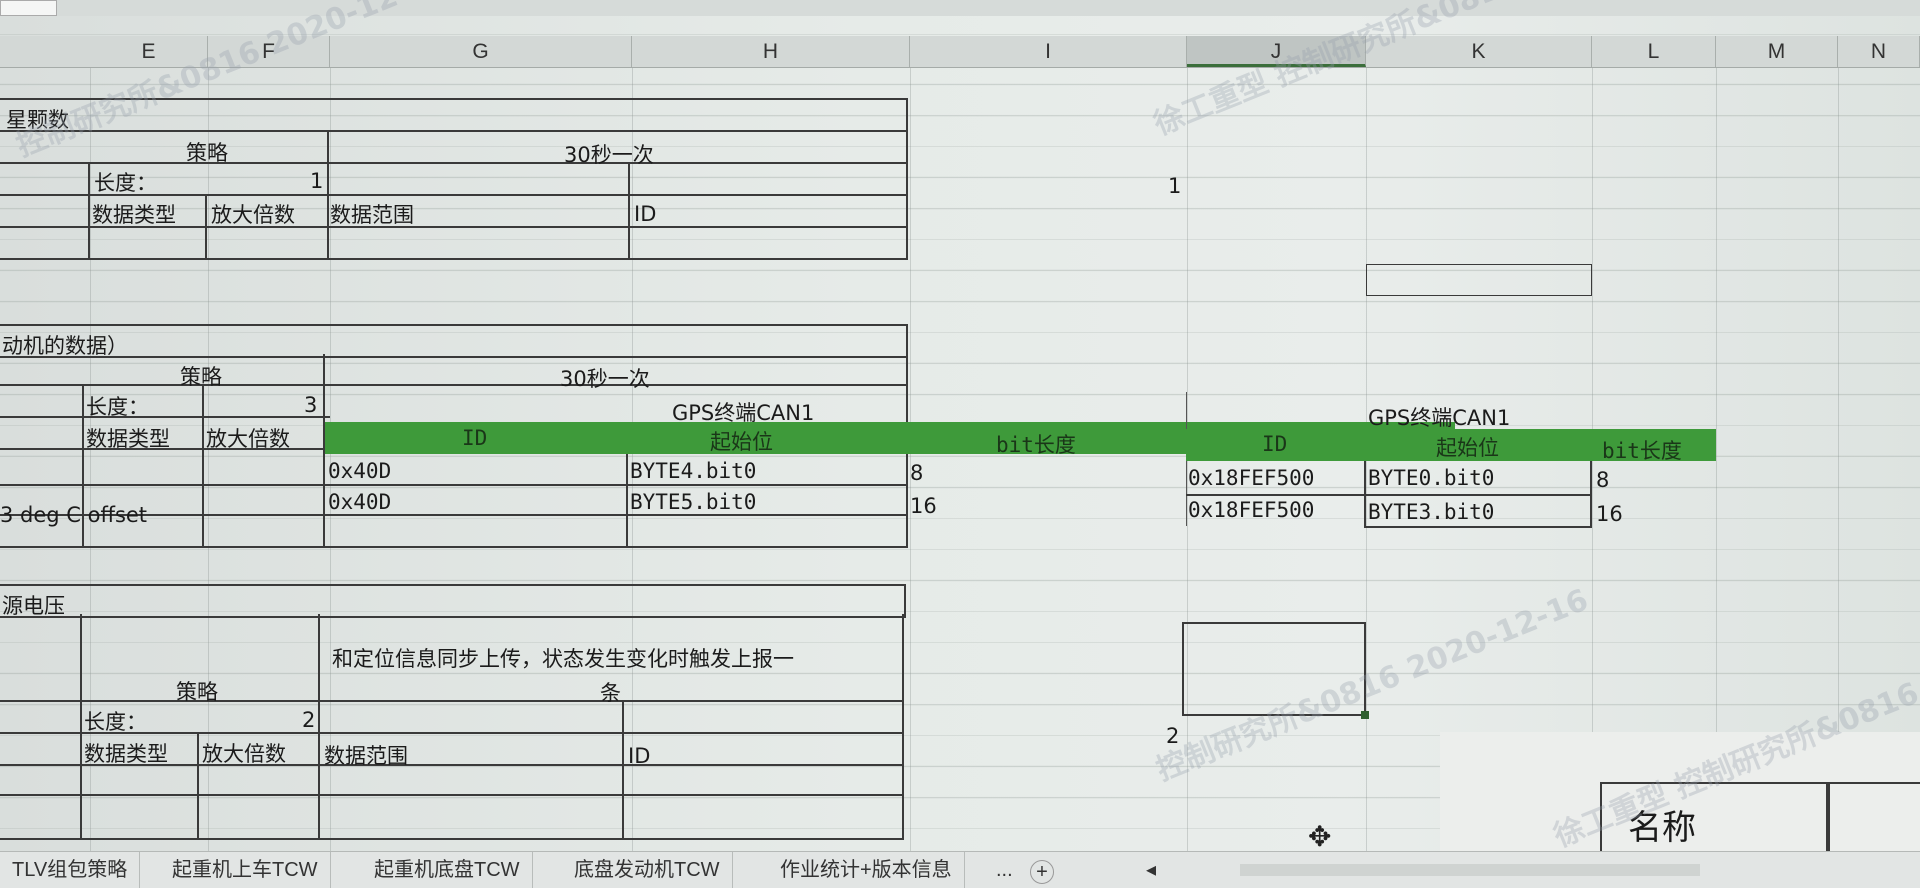  What do you see at coordinates (197, 692) in the screenshot?
I see `section3-strategy-label: 策略` at bounding box center [197, 692].